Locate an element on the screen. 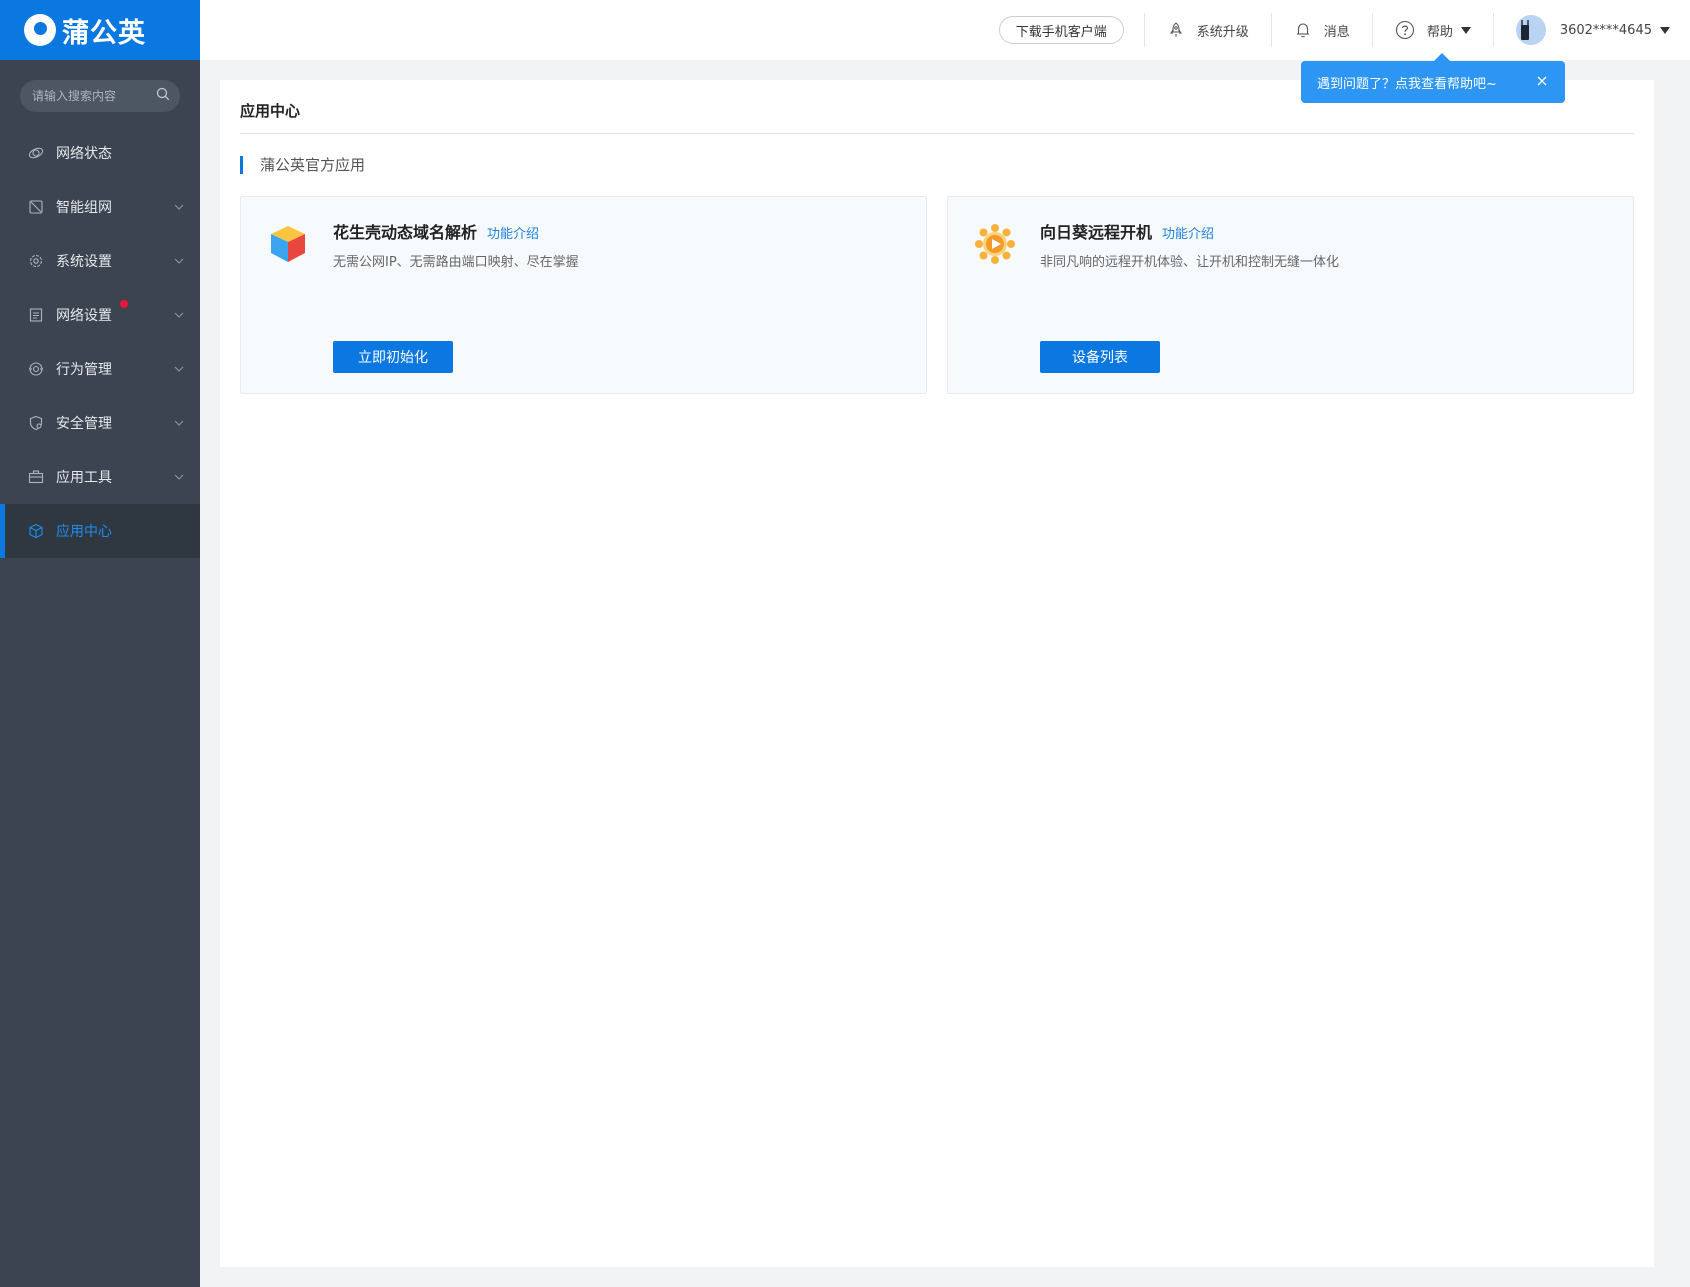  smart-network-icon is located at coordinates (36, 207).